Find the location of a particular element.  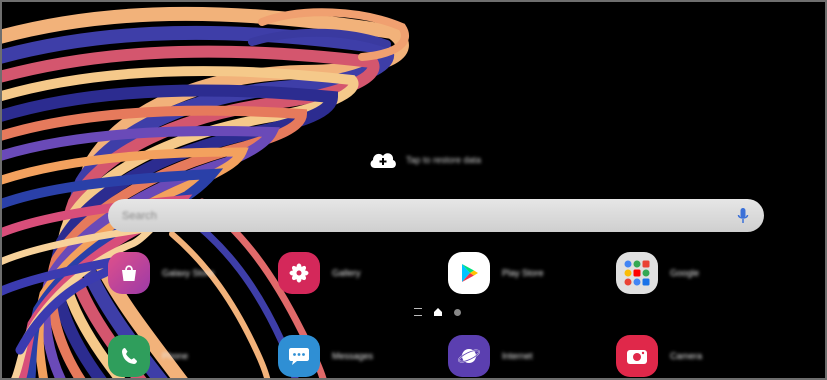

app-google-folder: Google is located at coordinates (657, 273).